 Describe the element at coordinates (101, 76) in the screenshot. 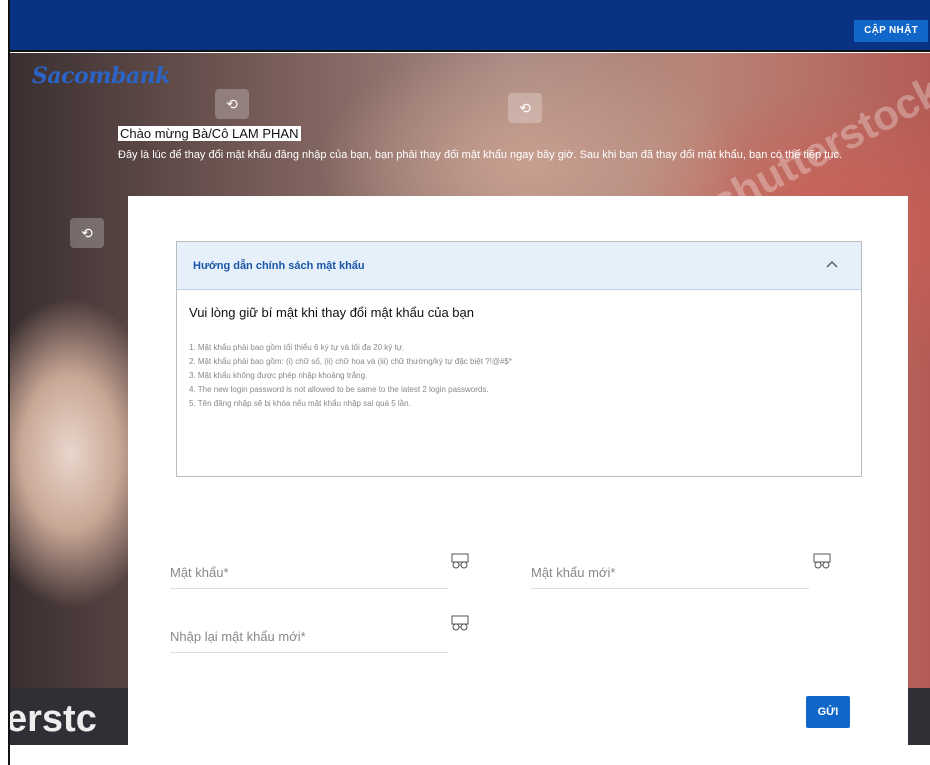

I see `sacombank-logo: Sacombank` at that location.